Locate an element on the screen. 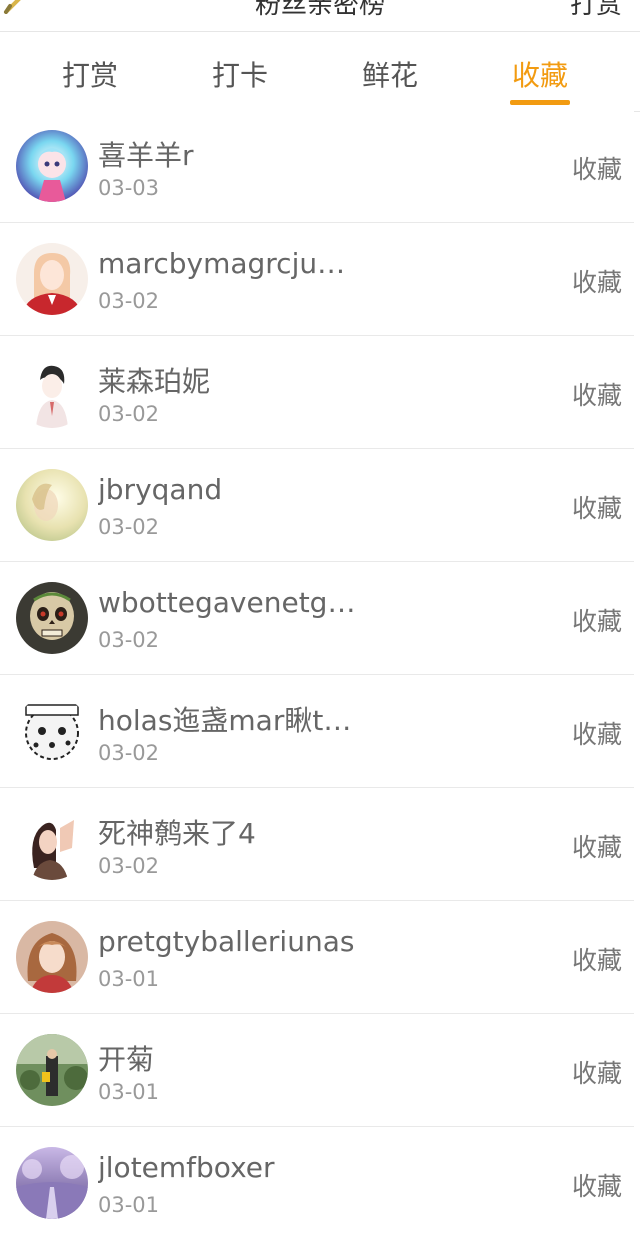  list-item: 开菊 03-01 收藏 is located at coordinates (317, 1070).